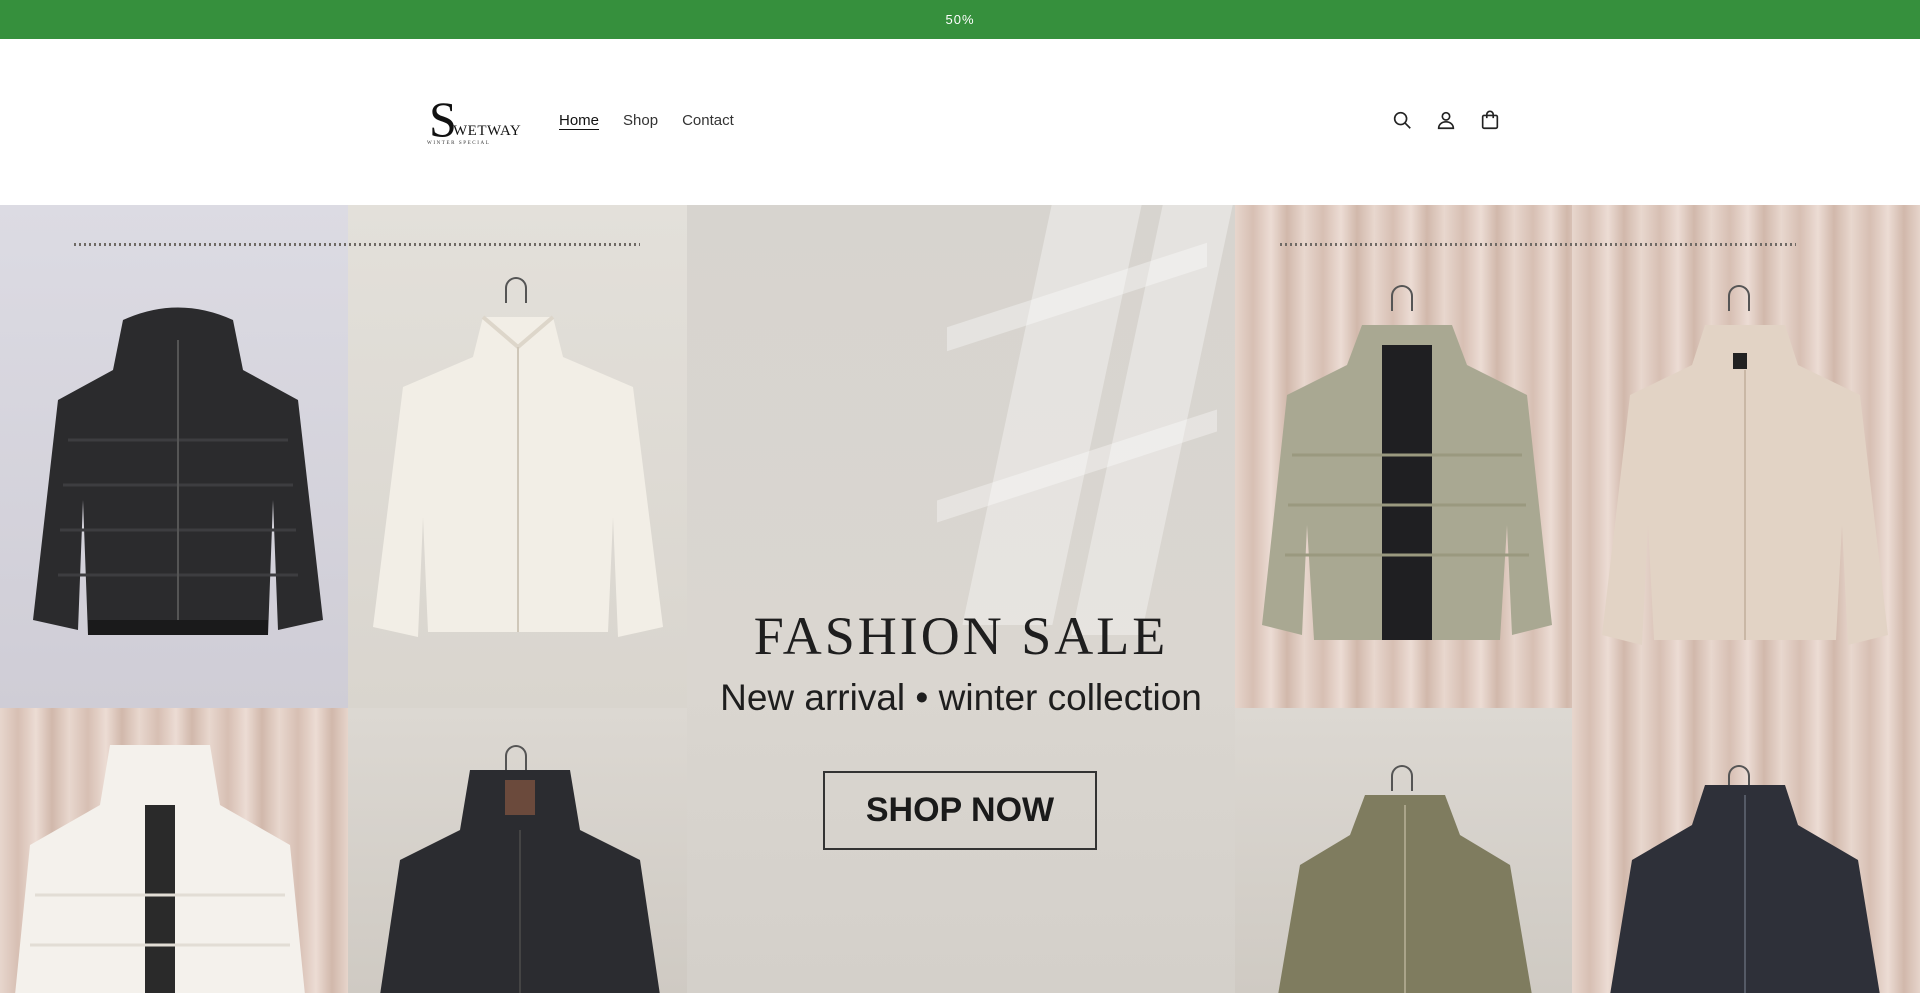  I want to click on nav-contact: Contact, so click(708, 121).